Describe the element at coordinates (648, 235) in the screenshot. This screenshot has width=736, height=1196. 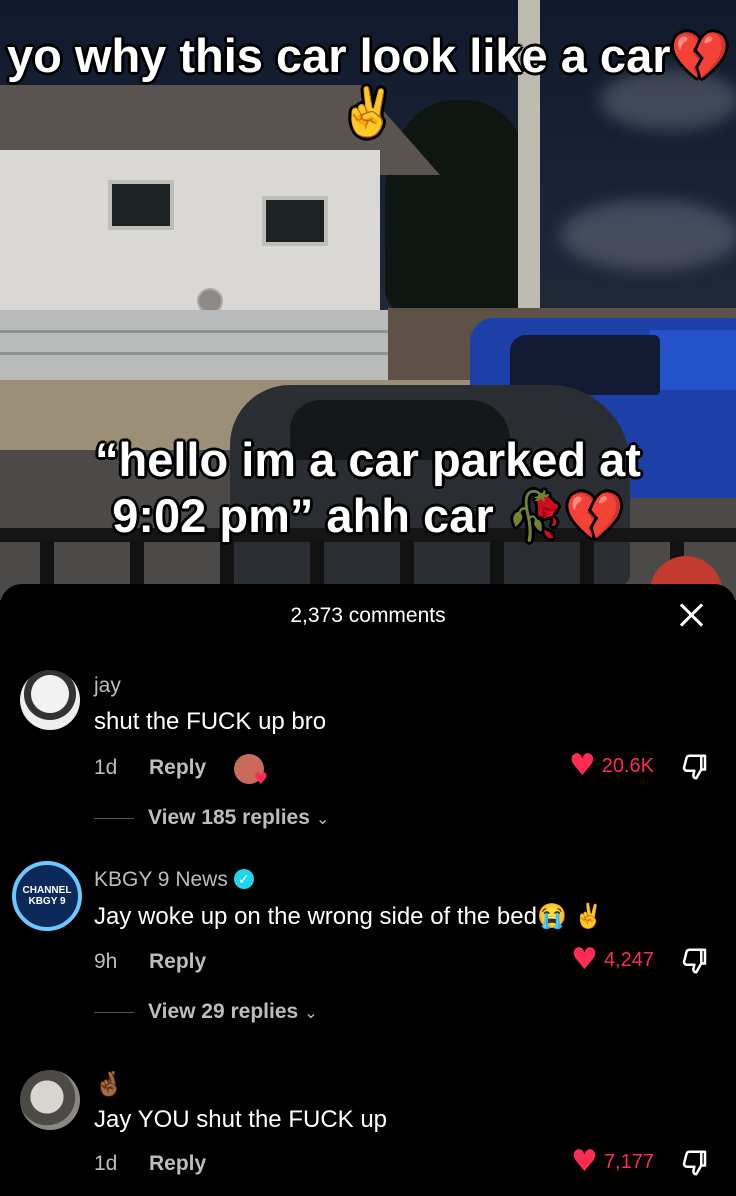
I see `cloud` at that location.